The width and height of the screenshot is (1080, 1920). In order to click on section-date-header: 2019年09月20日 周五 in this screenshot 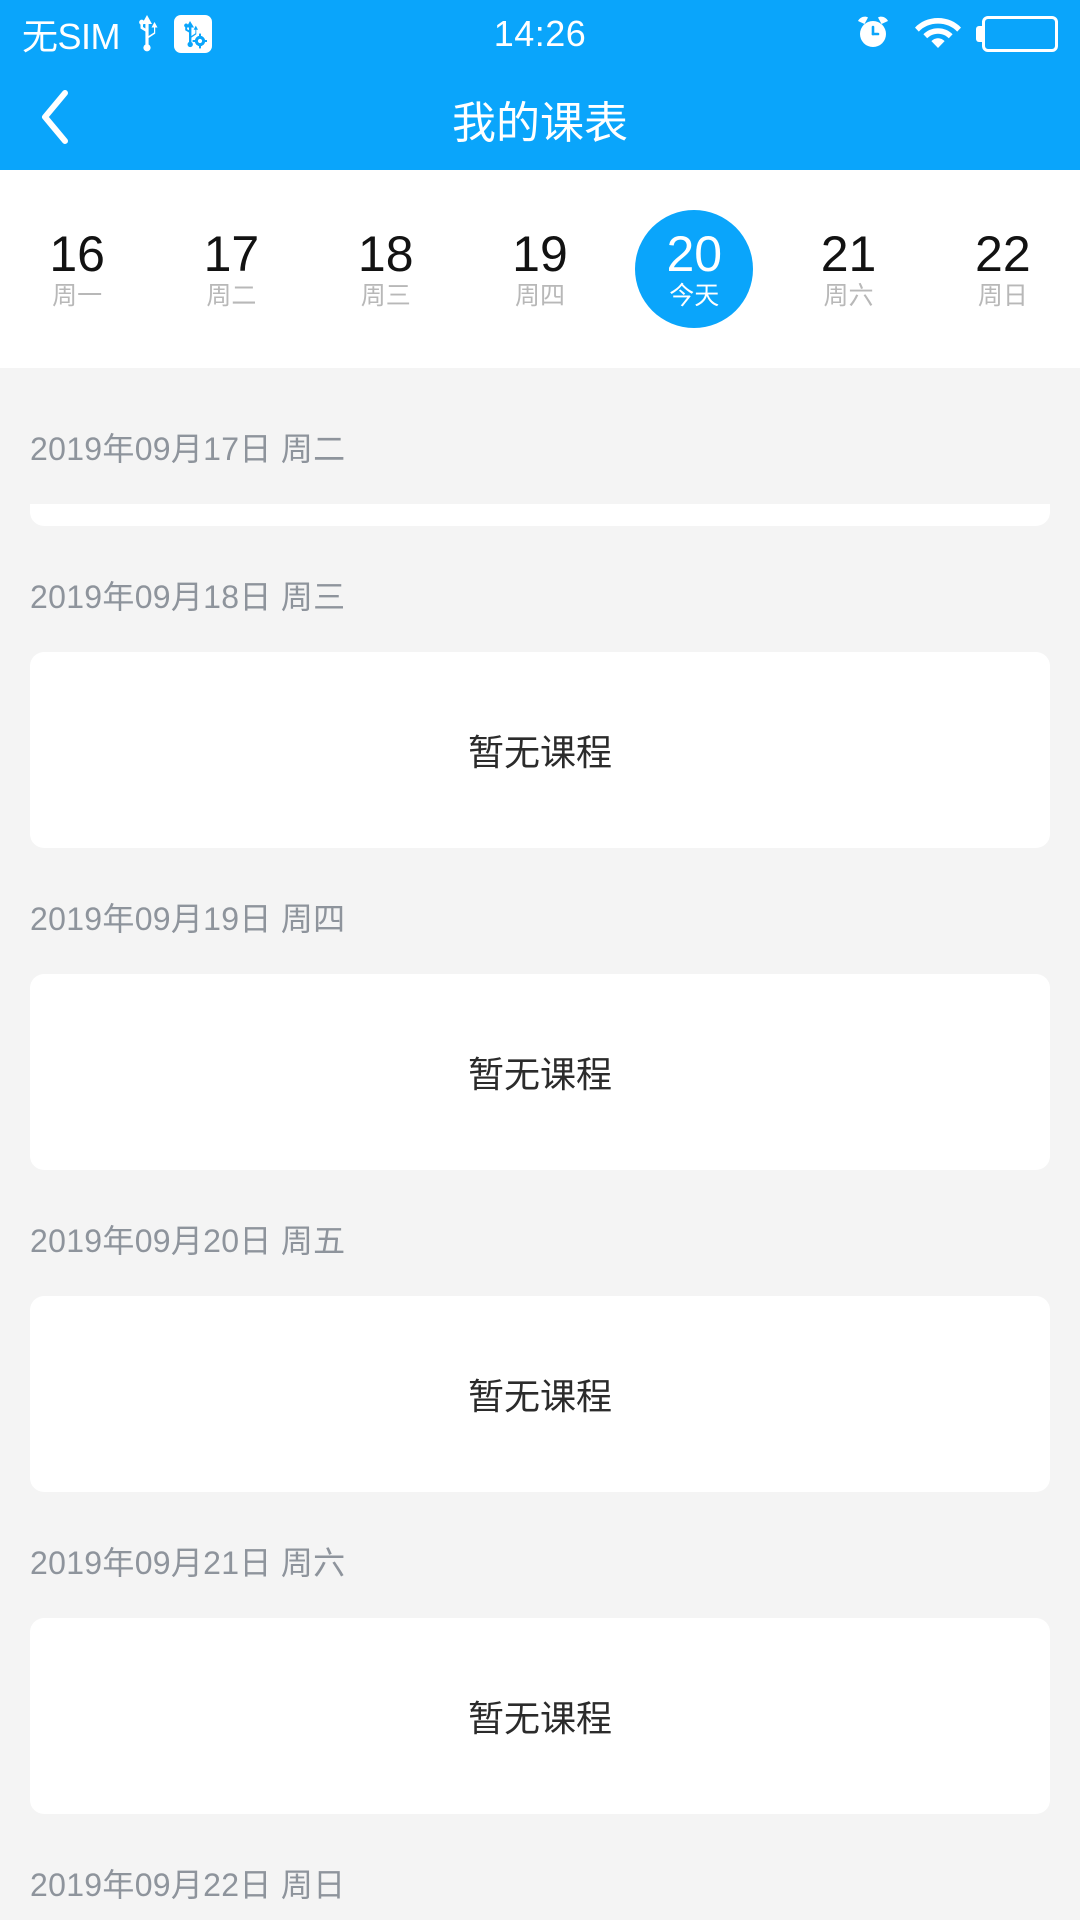, I will do `click(188, 1241)`.